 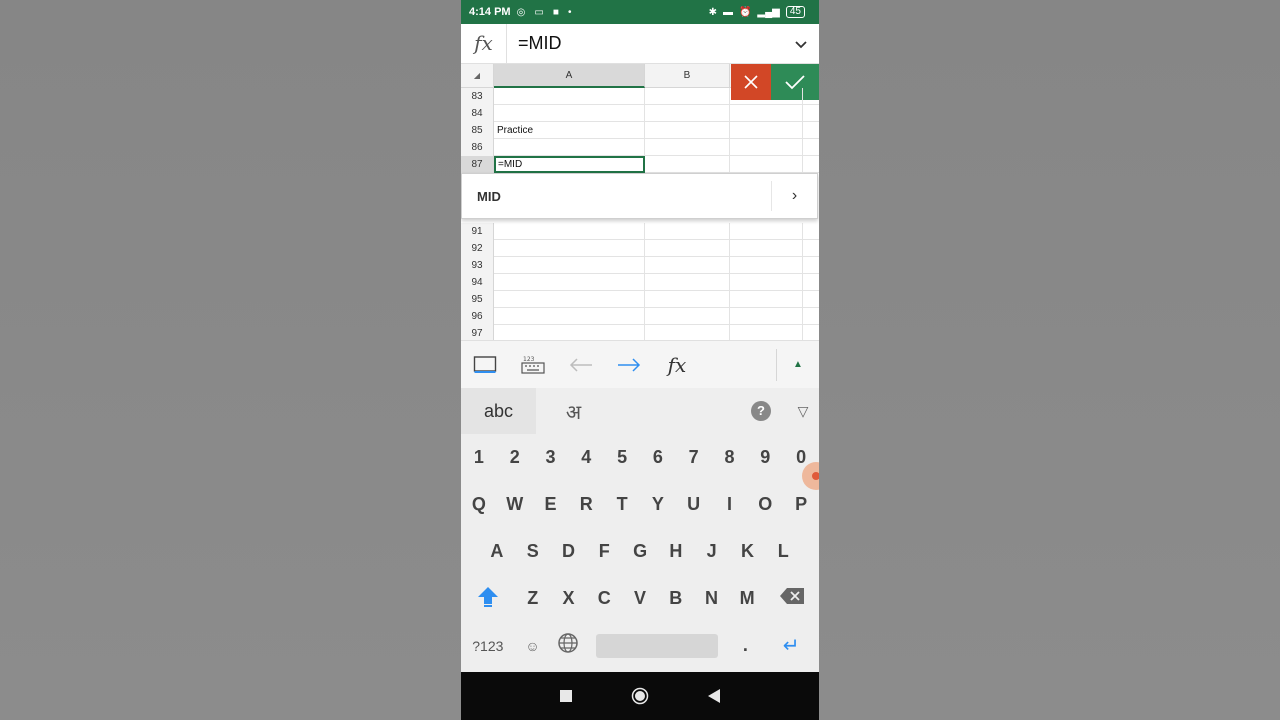 What do you see at coordinates (497, 551) in the screenshot?
I see `key: A` at bounding box center [497, 551].